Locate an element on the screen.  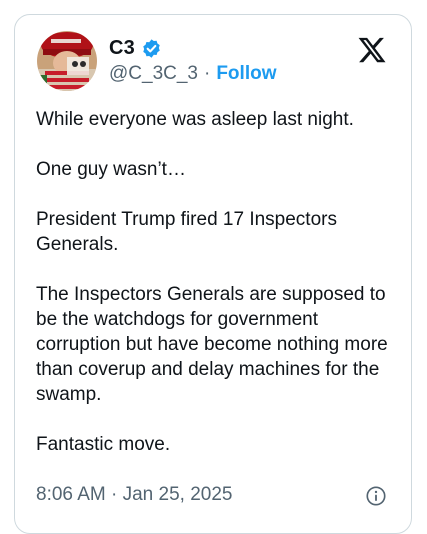
tweet-timestamp: 8:06 AM · Jan 25, 2025 is located at coordinates (134, 495).